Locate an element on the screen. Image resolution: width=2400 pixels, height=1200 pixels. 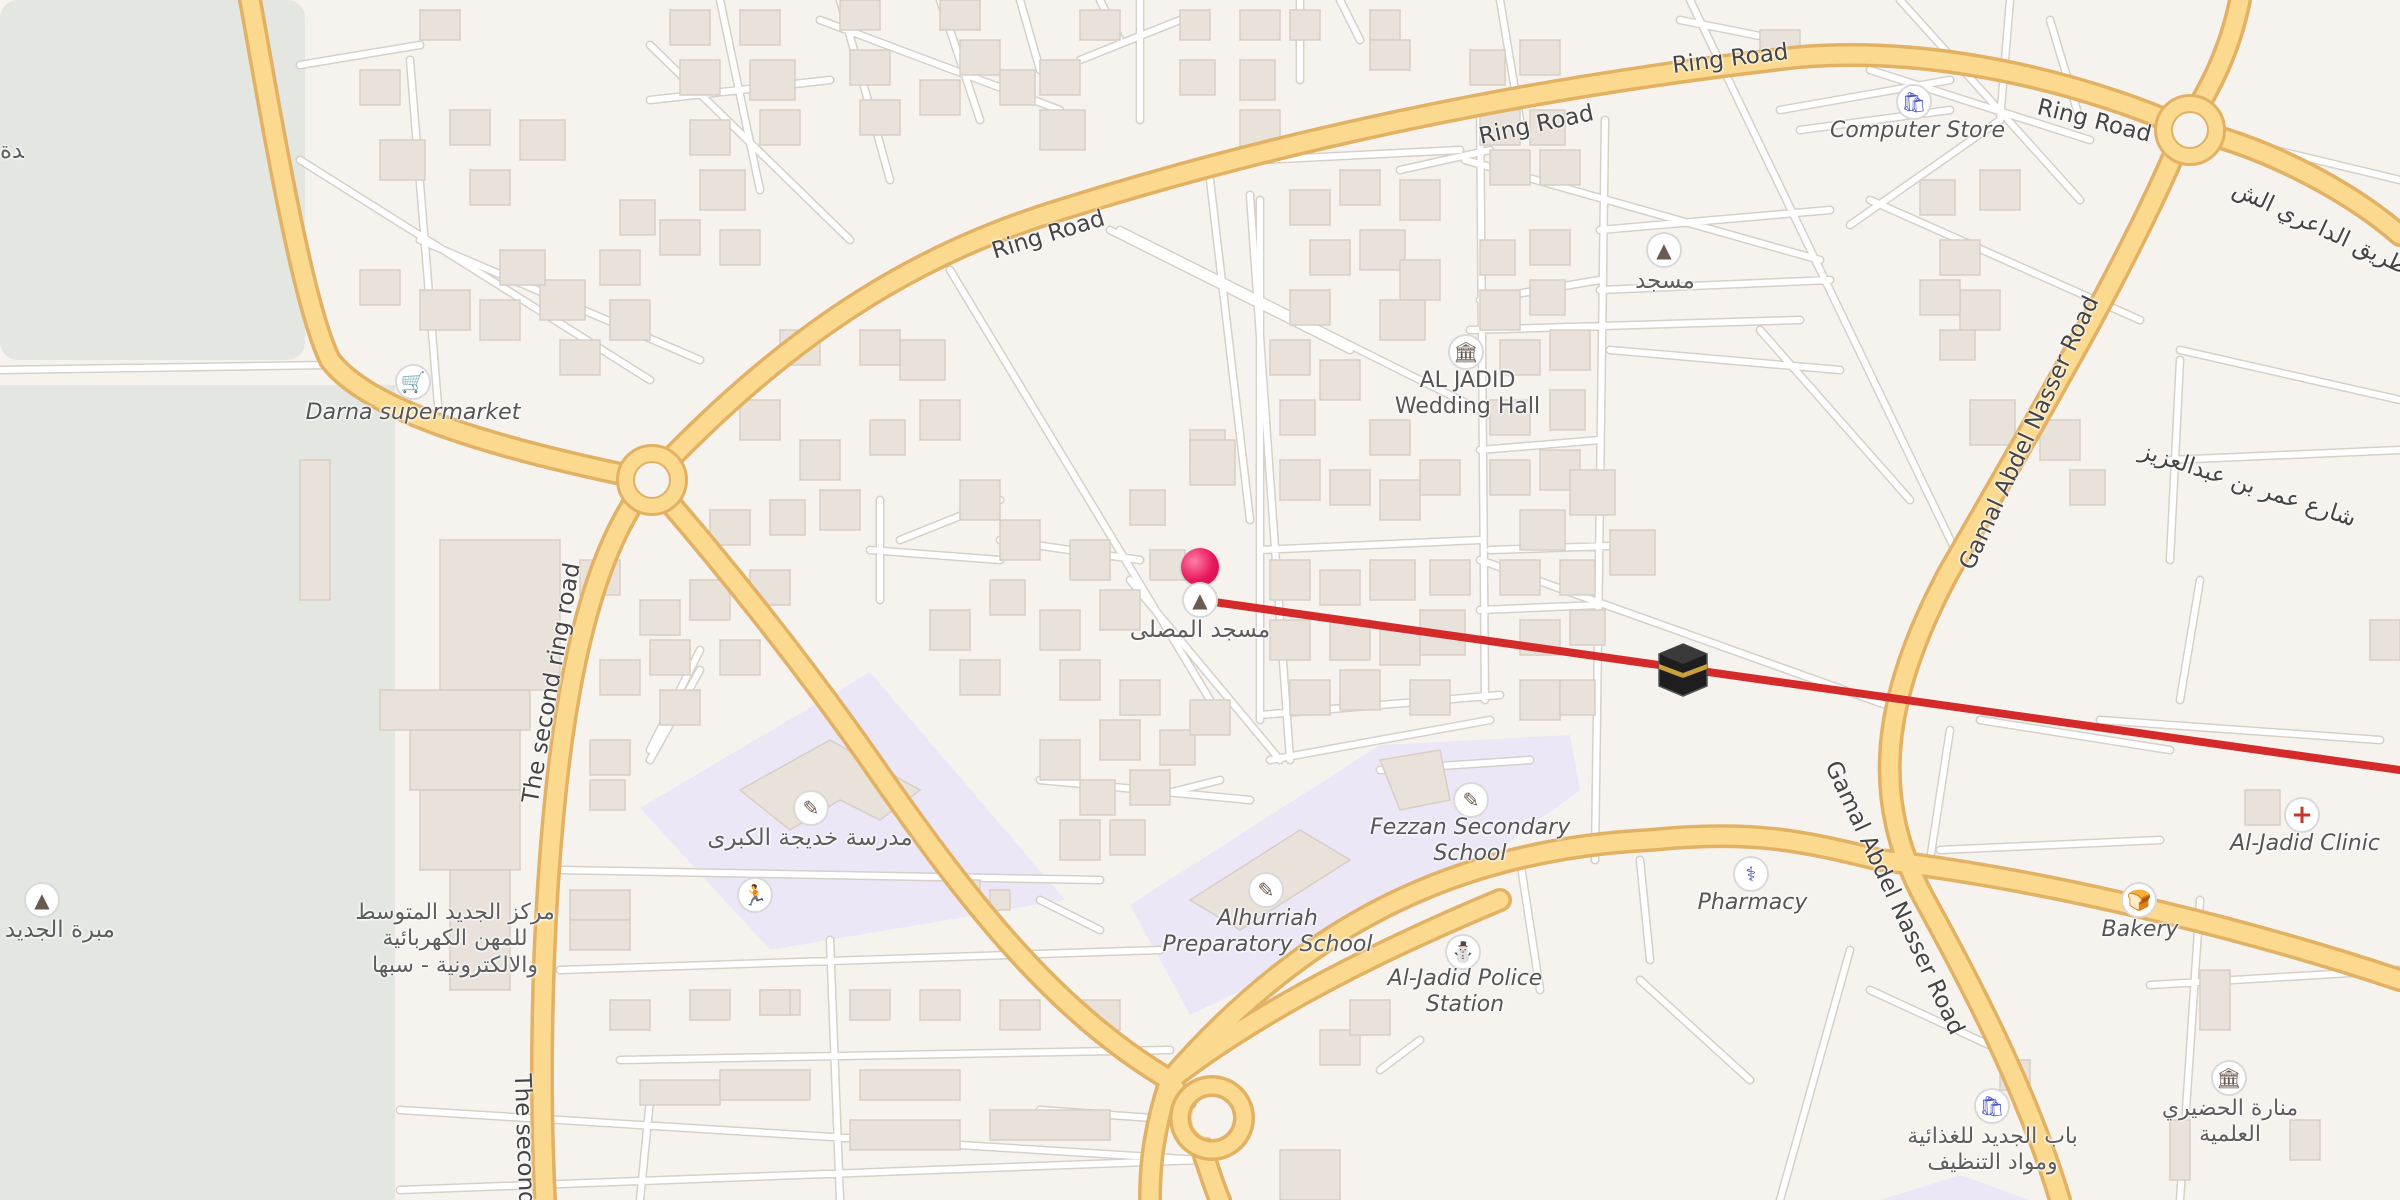
wedding-hall-label-line-2: Wedding Hall is located at coordinates (1467, 407).